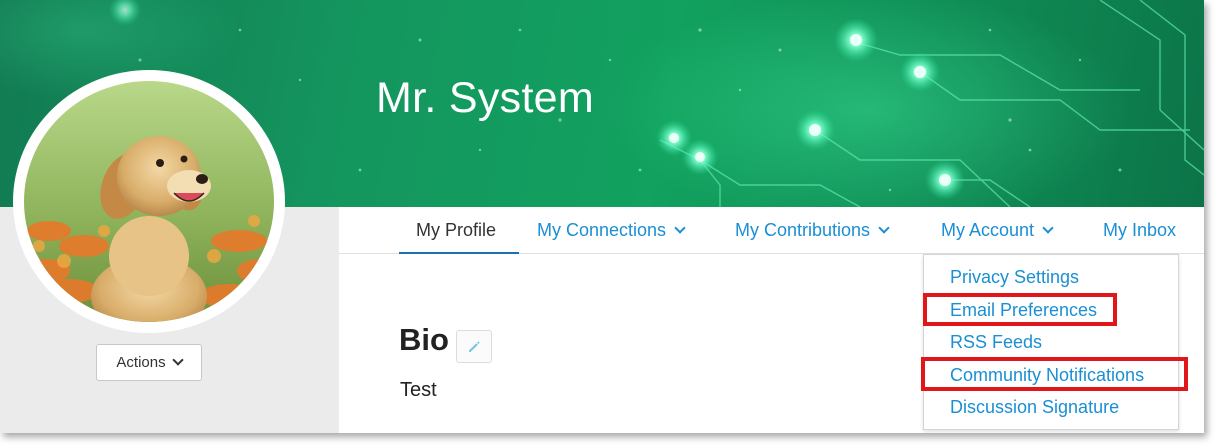  Describe the element at coordinates (418, 390) in the screenshot. I see `bio-text: Test` at that location.